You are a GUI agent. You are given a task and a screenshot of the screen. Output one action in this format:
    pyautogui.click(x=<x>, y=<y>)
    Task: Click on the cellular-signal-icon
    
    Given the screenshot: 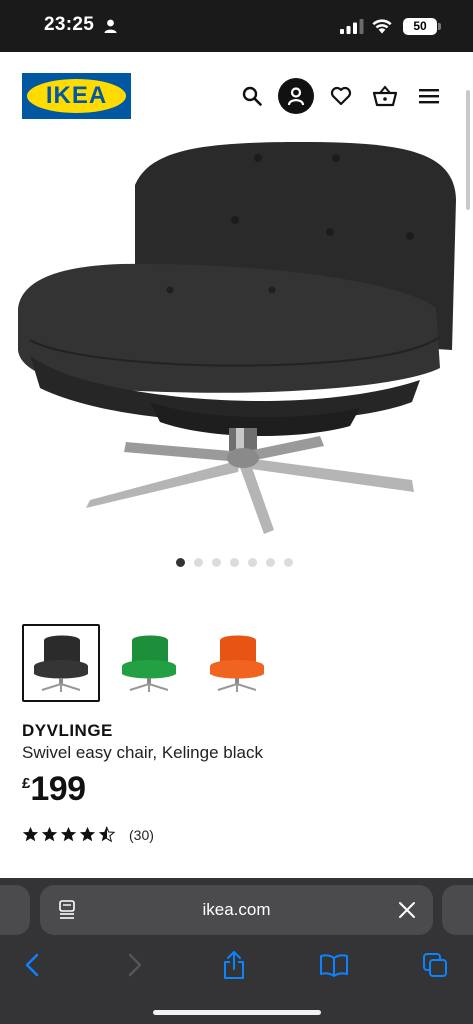 What is the action you would take?
    pyautogui.click(x=352, y=26)
    